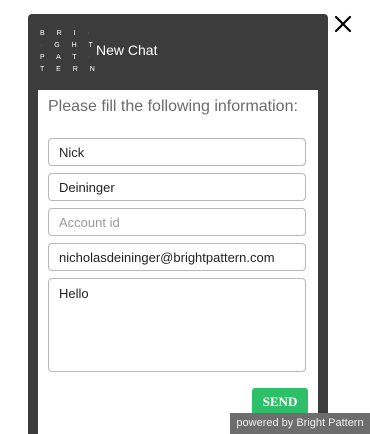 The image size is (370, 434). What do you see at coordinates (280, 401) in the screenshot?
I see `send-button: SEND` at bounding box center [280, 401].